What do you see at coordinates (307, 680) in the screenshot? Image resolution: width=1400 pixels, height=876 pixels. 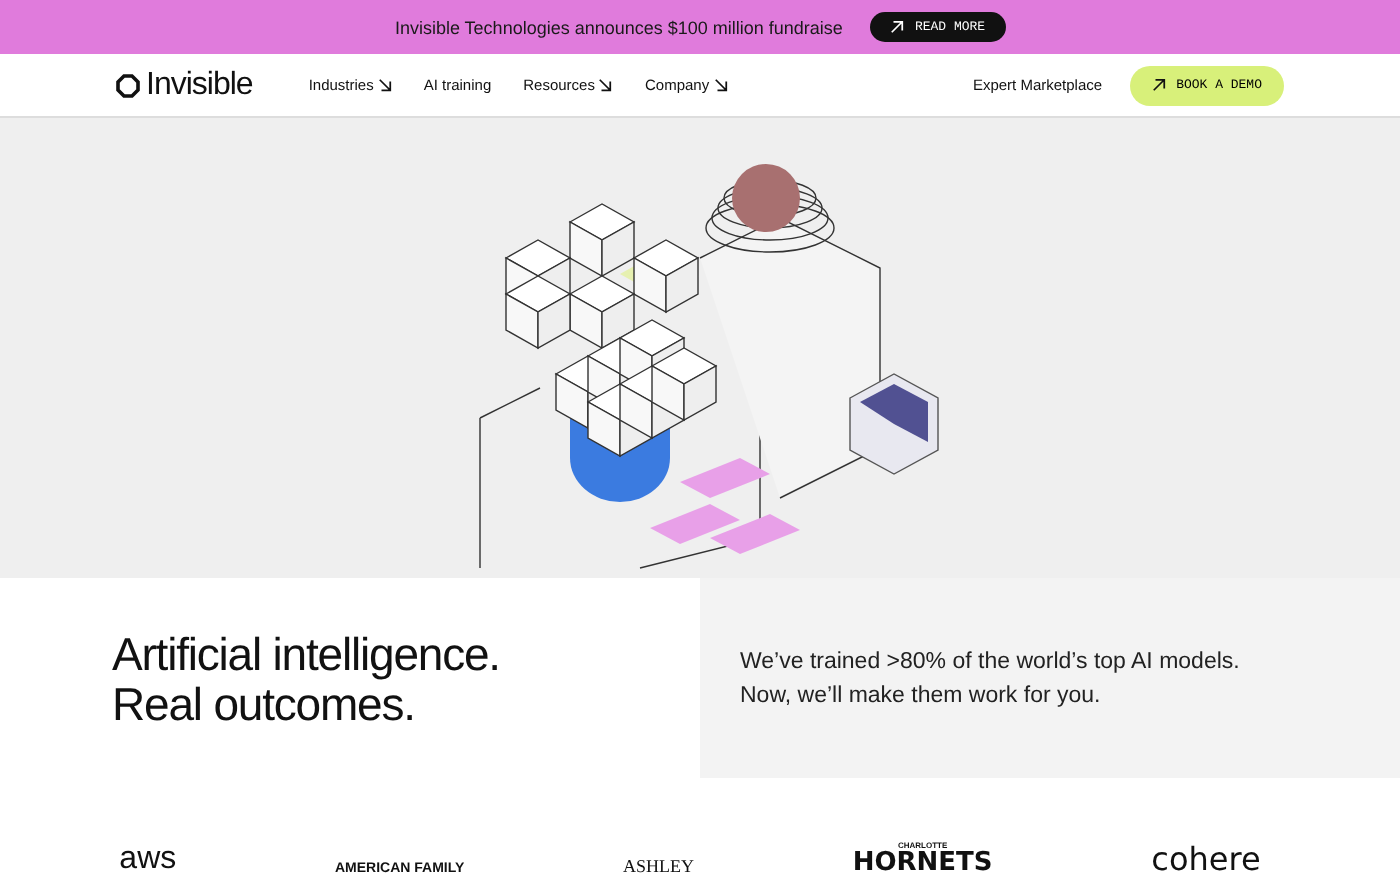 I see `headline: Artificial intelligence. Real outcomes.` at bounding box center [307, 680].